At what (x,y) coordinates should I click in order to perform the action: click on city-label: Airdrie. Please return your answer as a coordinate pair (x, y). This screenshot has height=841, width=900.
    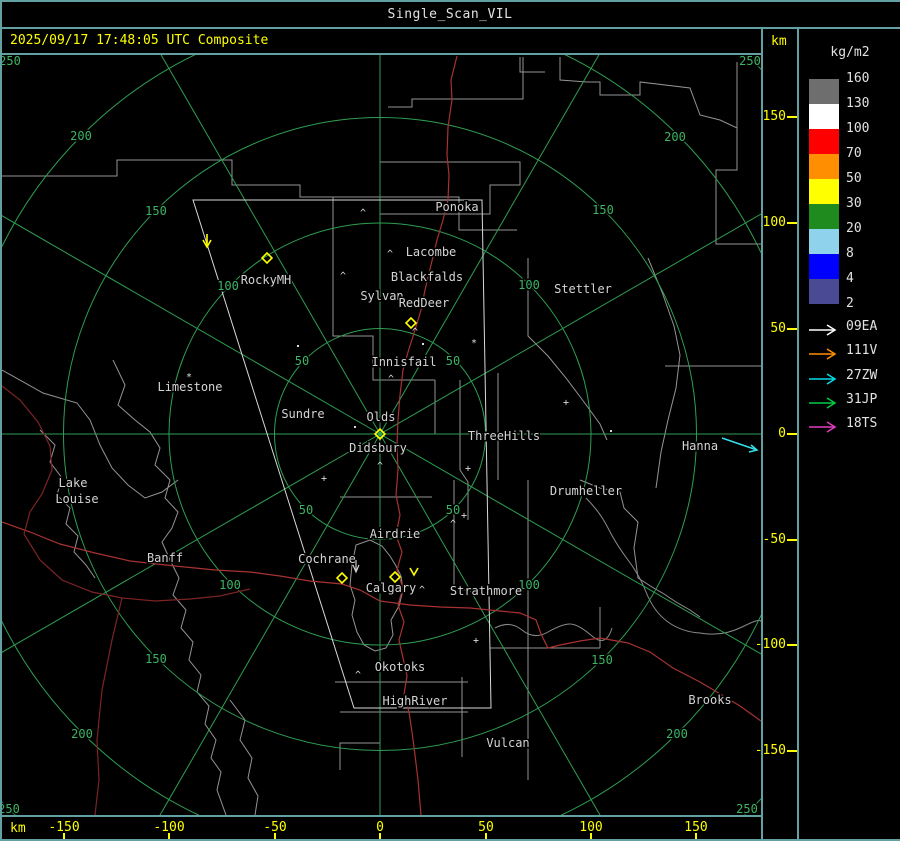
    Looking at the image, I should click on (395, 534).